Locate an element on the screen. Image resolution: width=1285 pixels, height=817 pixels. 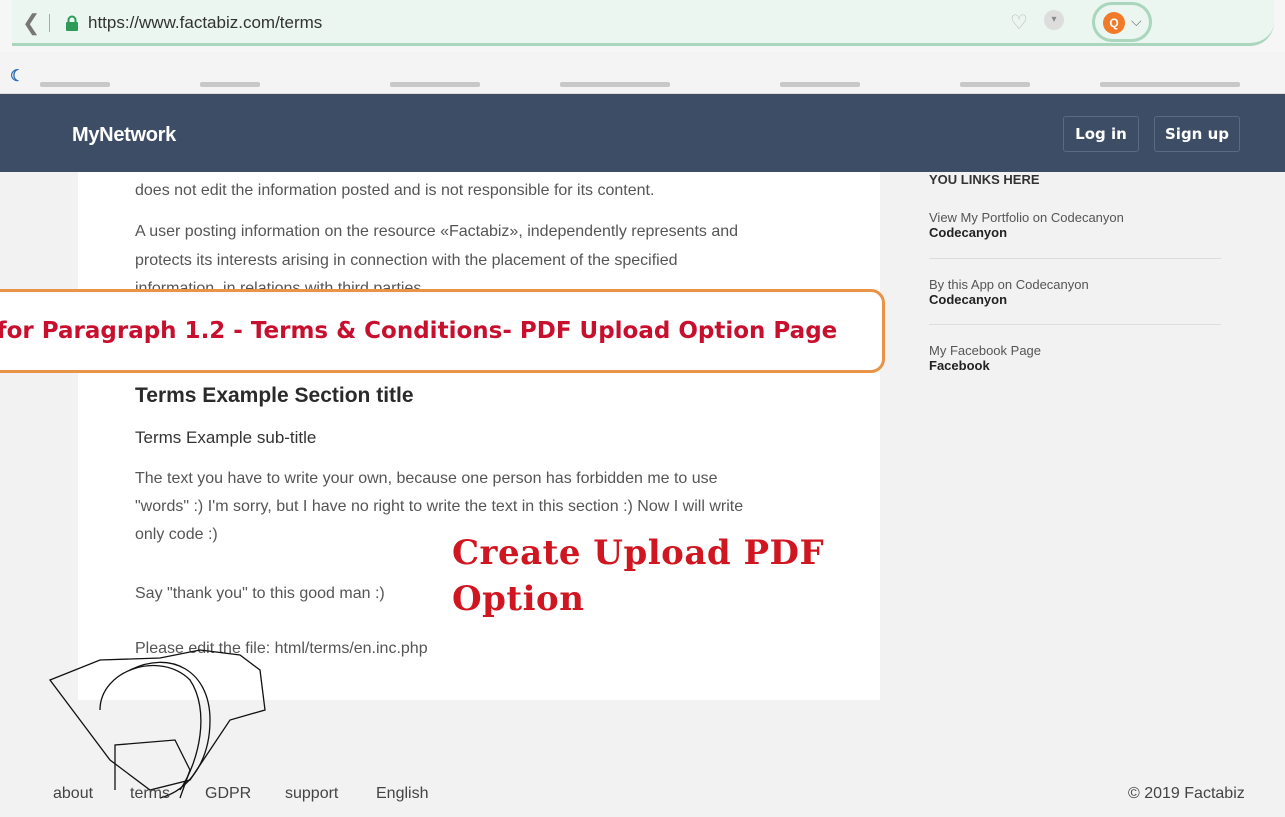
footer-link-terms: terms is located at coordinates (150, 794).